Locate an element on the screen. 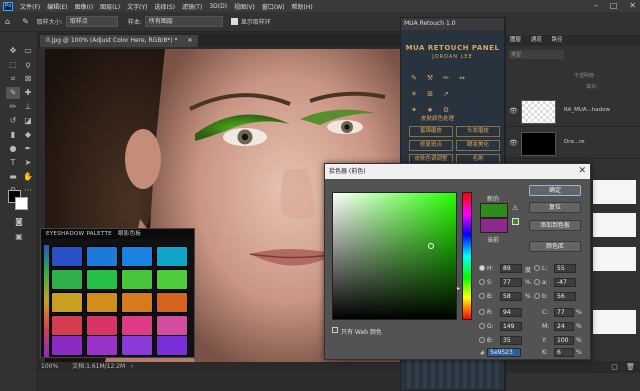  s-radio is located at coordinates (482, 282).